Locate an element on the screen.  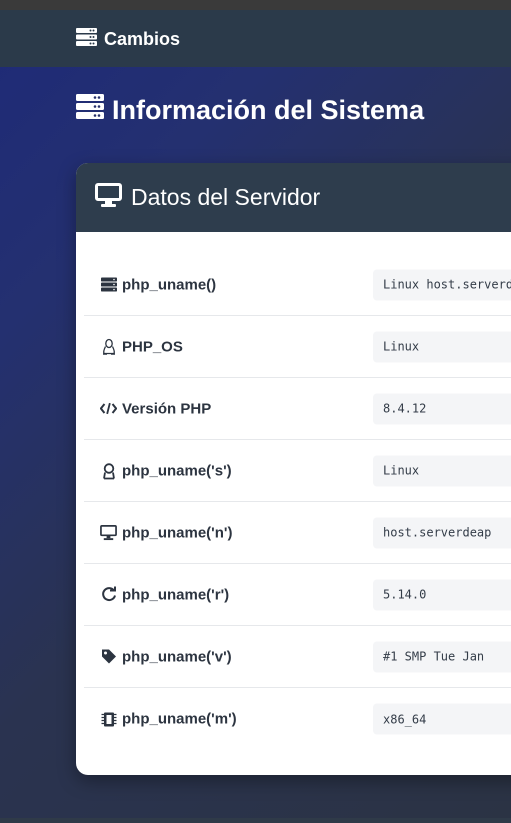
tag-icon is located at coordinates (108, 656).